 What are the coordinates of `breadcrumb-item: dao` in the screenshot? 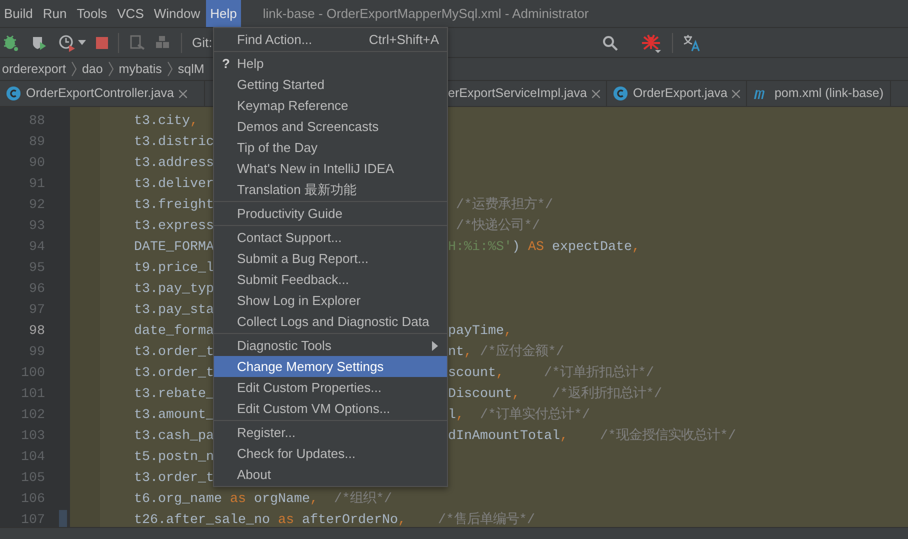 It's located at (92, 69).